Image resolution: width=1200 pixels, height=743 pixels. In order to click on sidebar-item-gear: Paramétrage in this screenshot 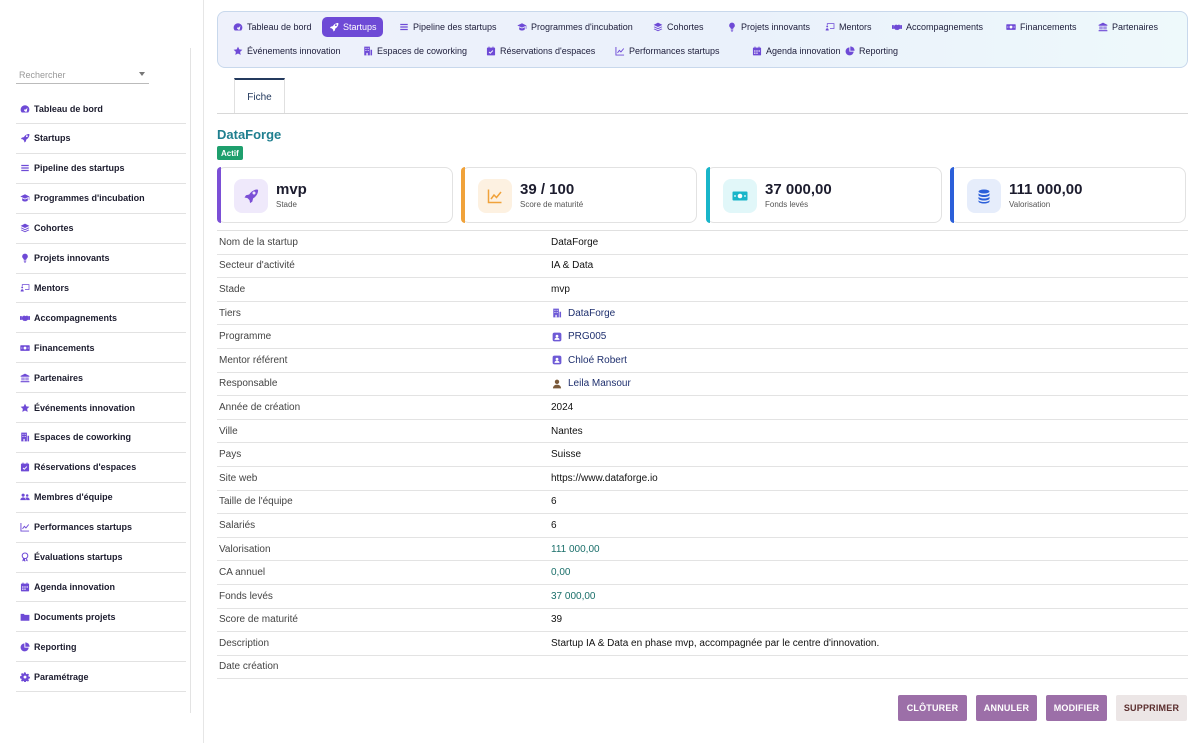, I will do `click(101, 677)`.